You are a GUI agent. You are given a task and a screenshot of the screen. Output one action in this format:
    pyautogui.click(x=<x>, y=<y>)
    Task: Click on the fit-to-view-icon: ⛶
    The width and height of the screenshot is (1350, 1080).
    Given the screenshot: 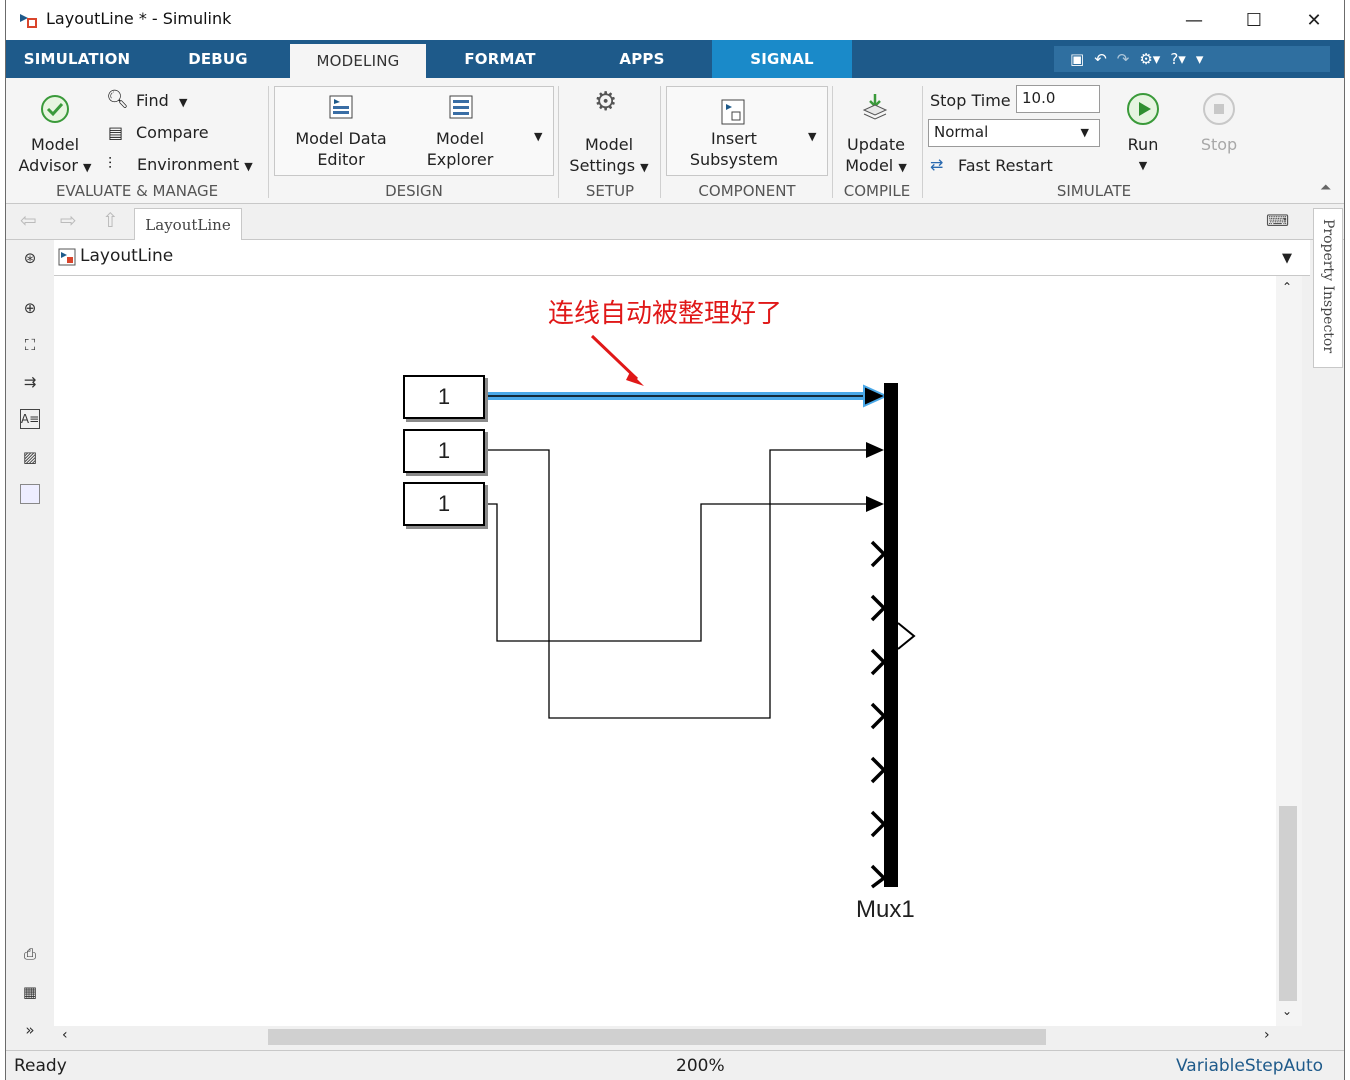 What is the action you would take?
    pyautogui.click(x=30, y=345)
    